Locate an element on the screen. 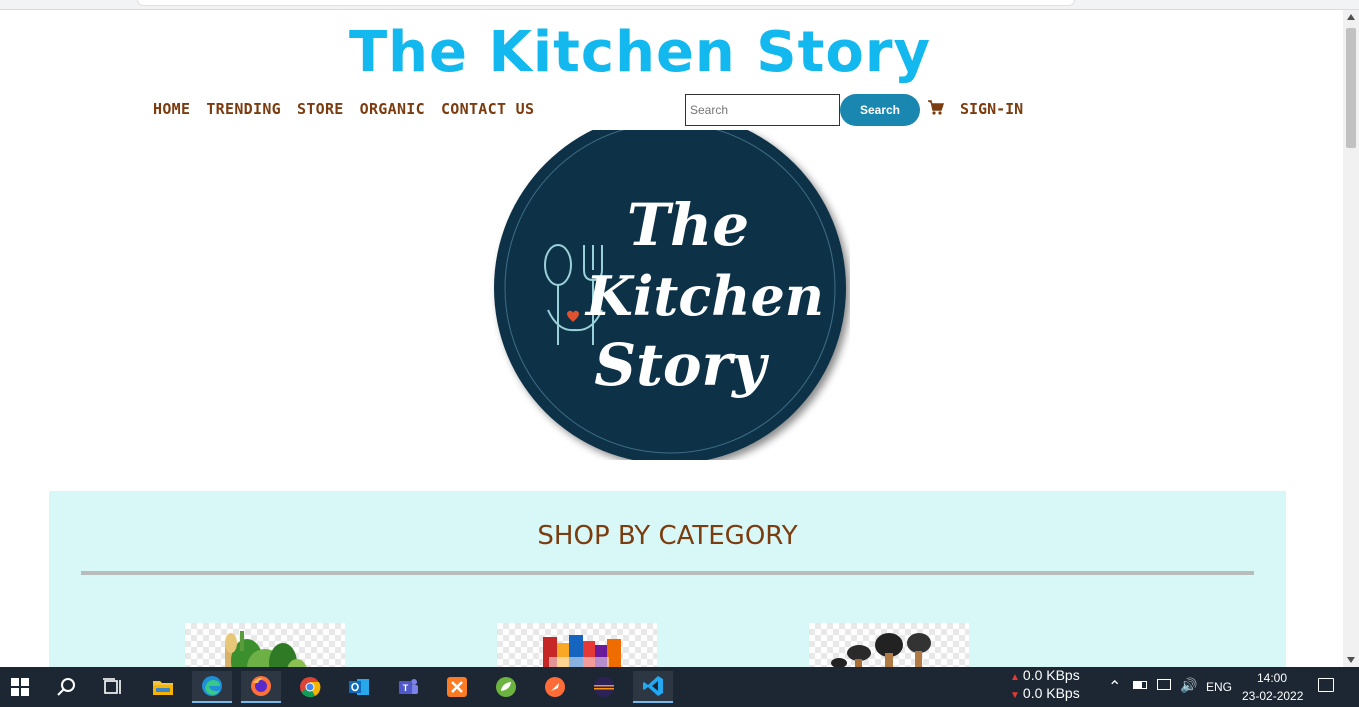 This screenshot has width=1359, height=707. clock-time: 14:00 is located at coordinates (1272, 678).